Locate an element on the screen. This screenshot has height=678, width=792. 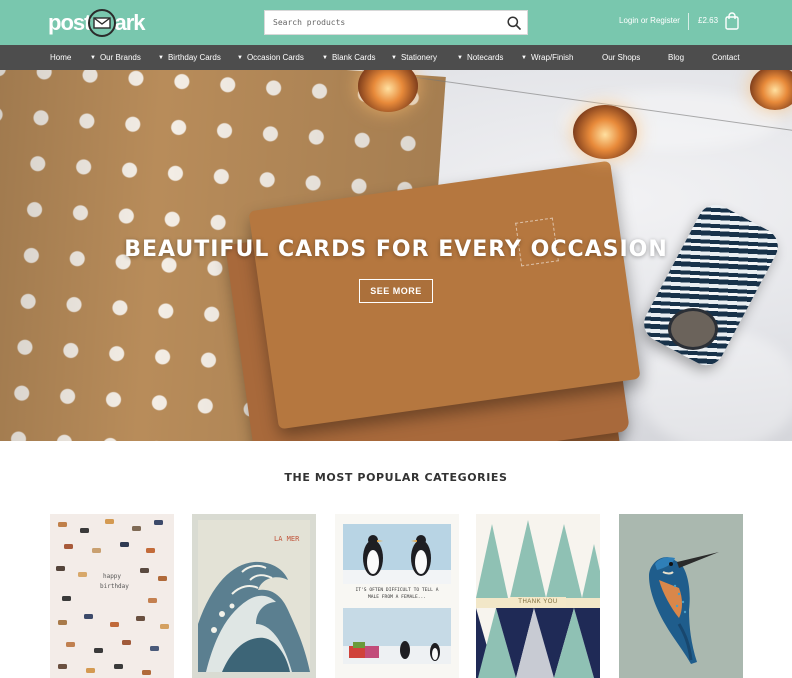
nav-item-occasion-cards: ▼ Occasion Cards is located at coordinates (270, 57).